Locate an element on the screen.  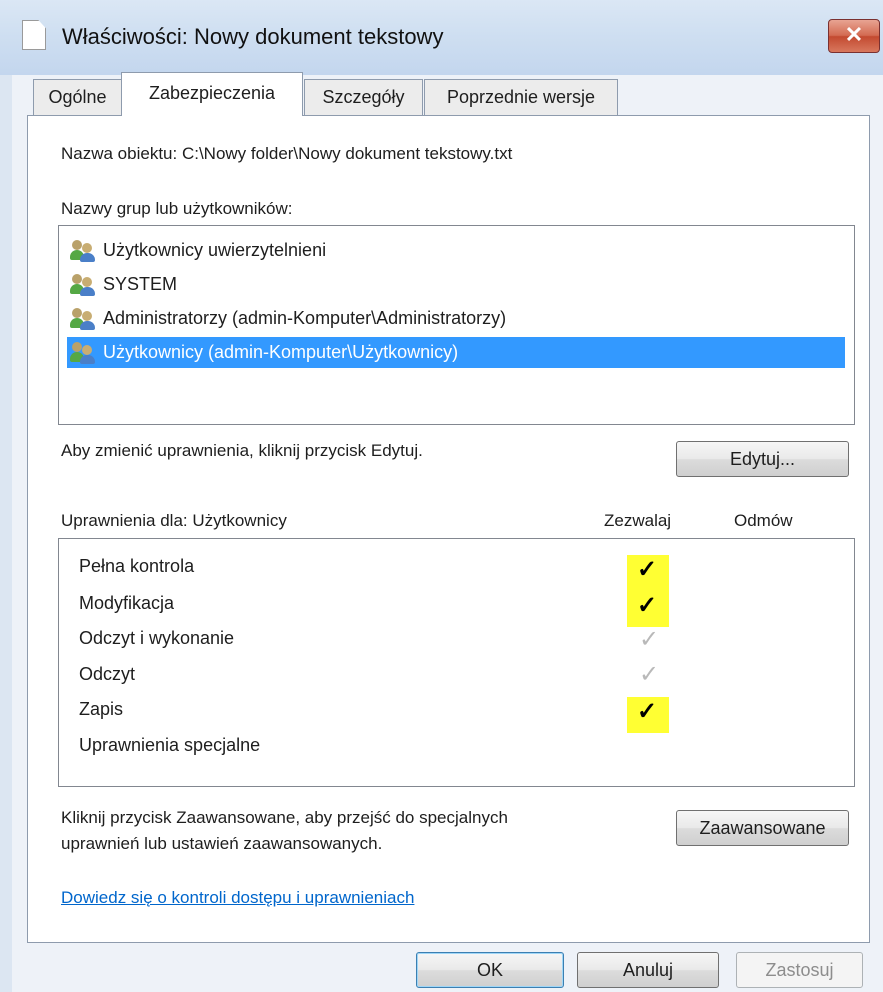
list-item-label: Użytkownicy uwierzytelnieni is located at coordinates (215, 250).